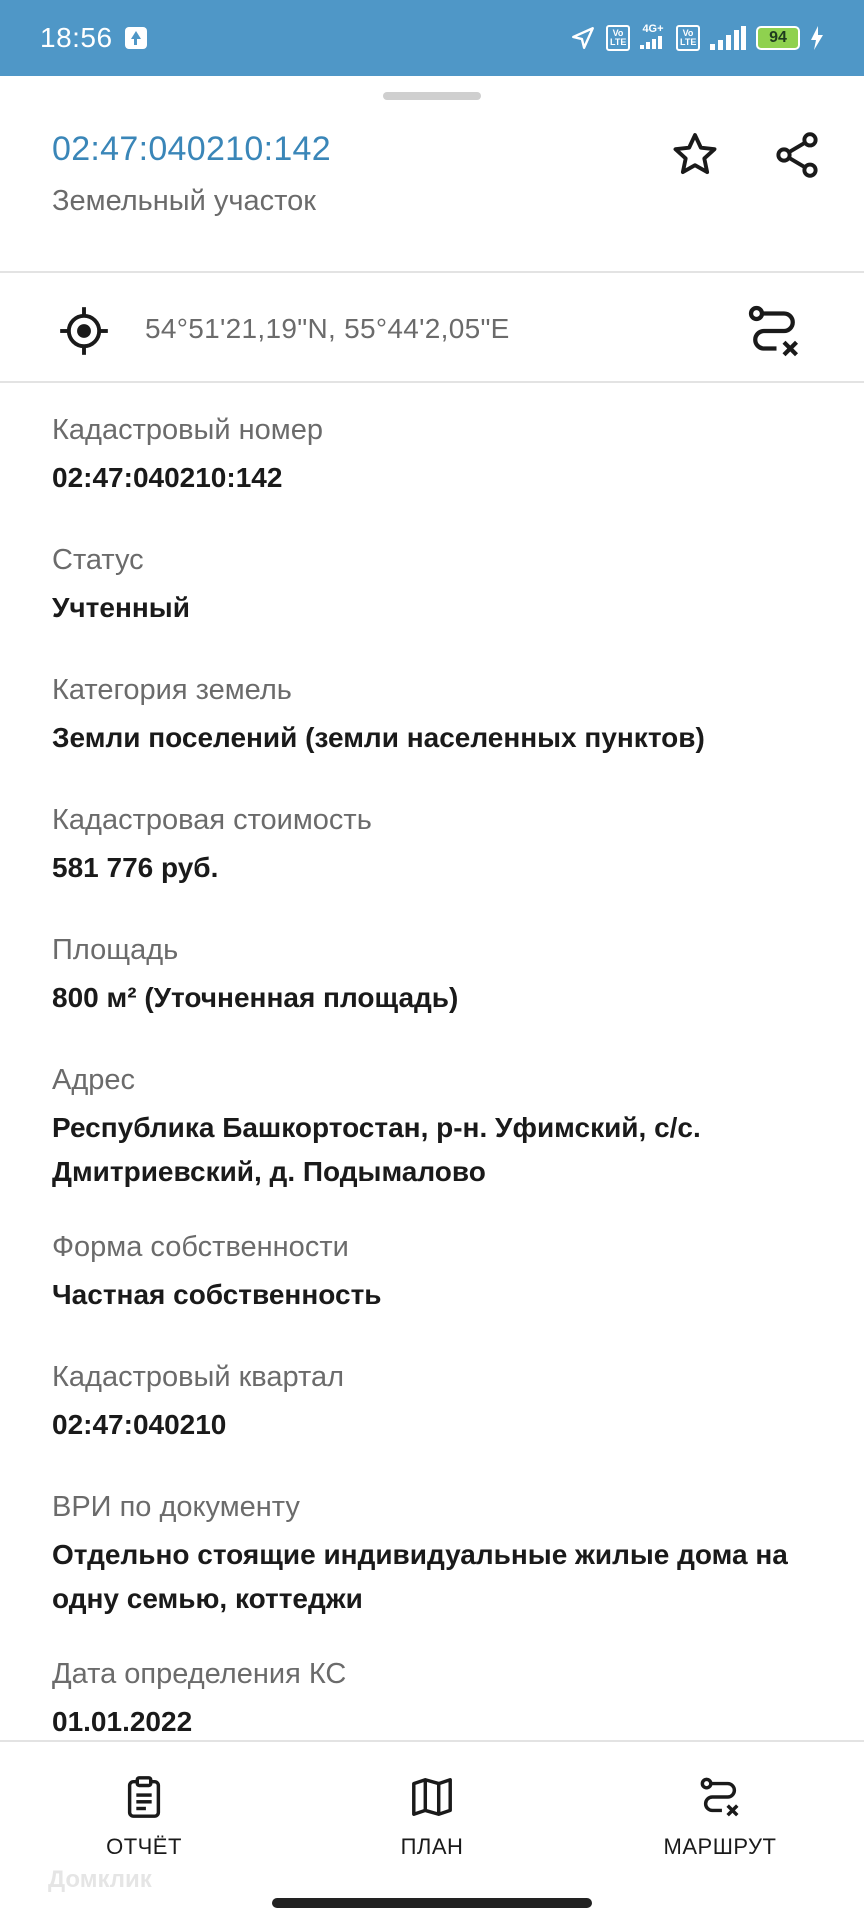 The image size is (864, 1920). I want to click on field-value: Учтенный, so click(121, 607).